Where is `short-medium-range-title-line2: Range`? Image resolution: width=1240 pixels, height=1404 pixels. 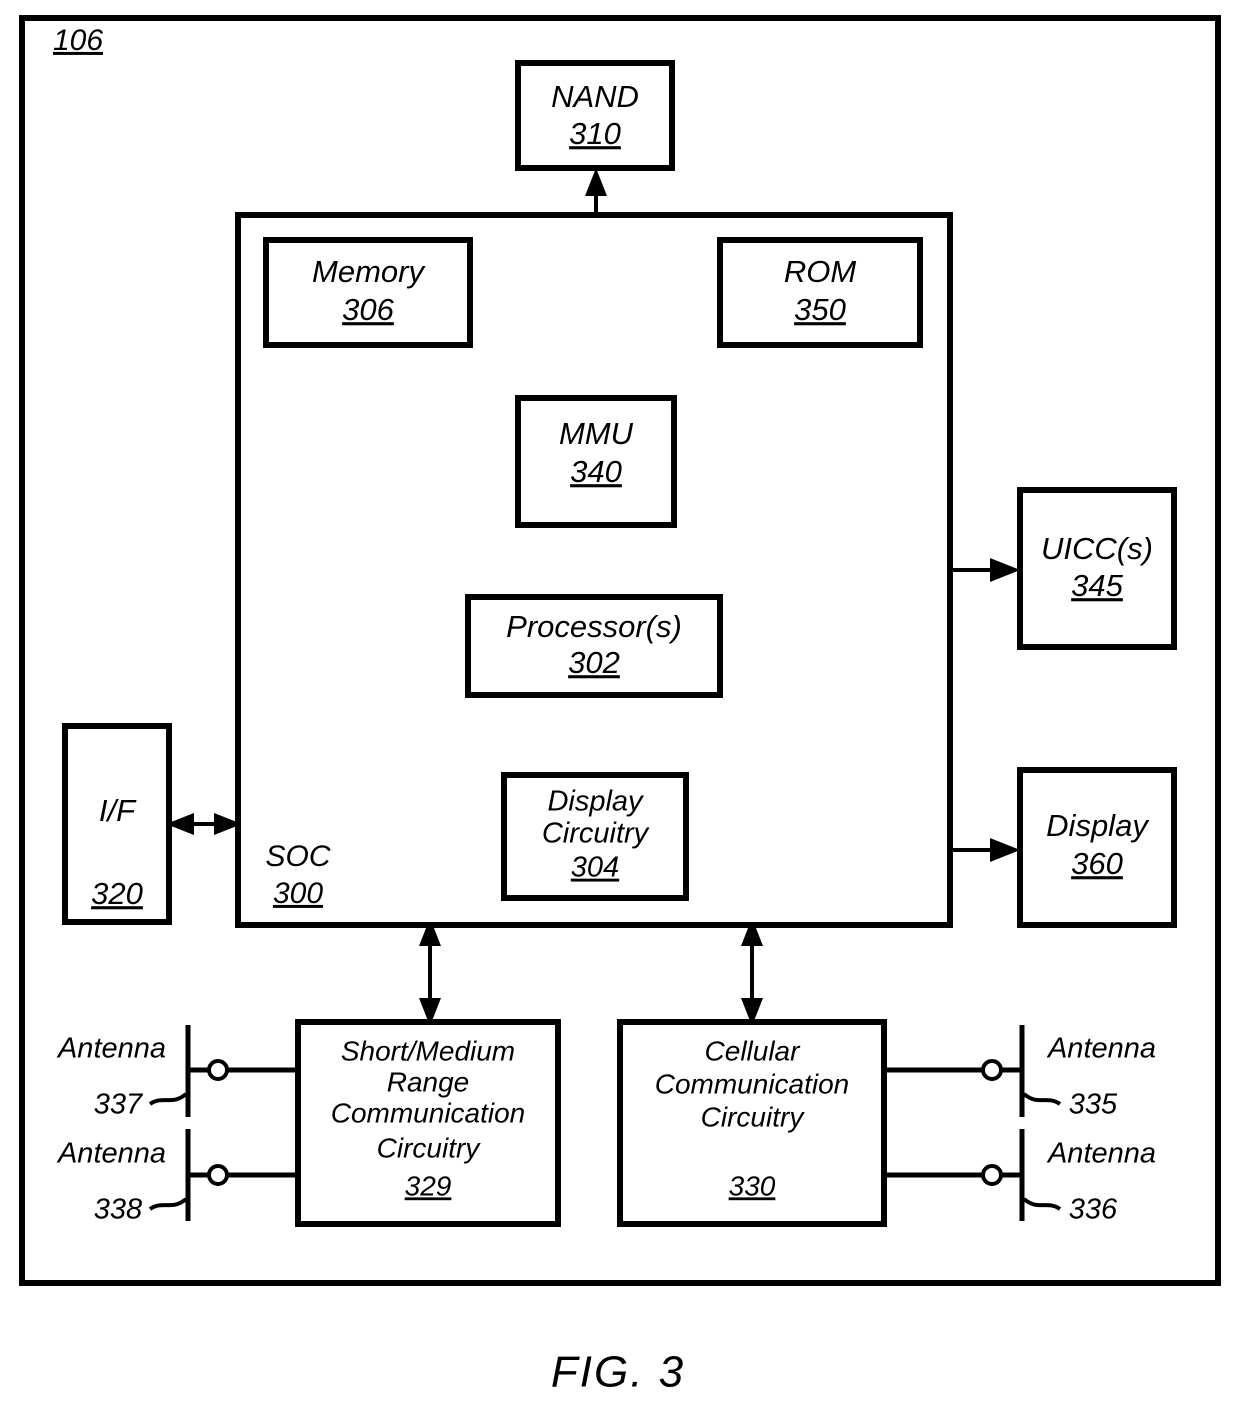 short-medium-range-title-line2: Range is located at coordinates (428, 1081).